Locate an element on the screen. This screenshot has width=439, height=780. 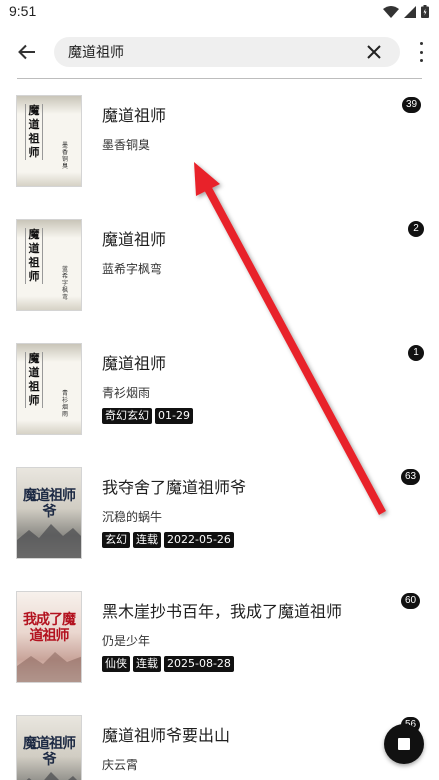
book-tags: 玄幻 连载 2022-05-26 is located at coordinates (168, 540).